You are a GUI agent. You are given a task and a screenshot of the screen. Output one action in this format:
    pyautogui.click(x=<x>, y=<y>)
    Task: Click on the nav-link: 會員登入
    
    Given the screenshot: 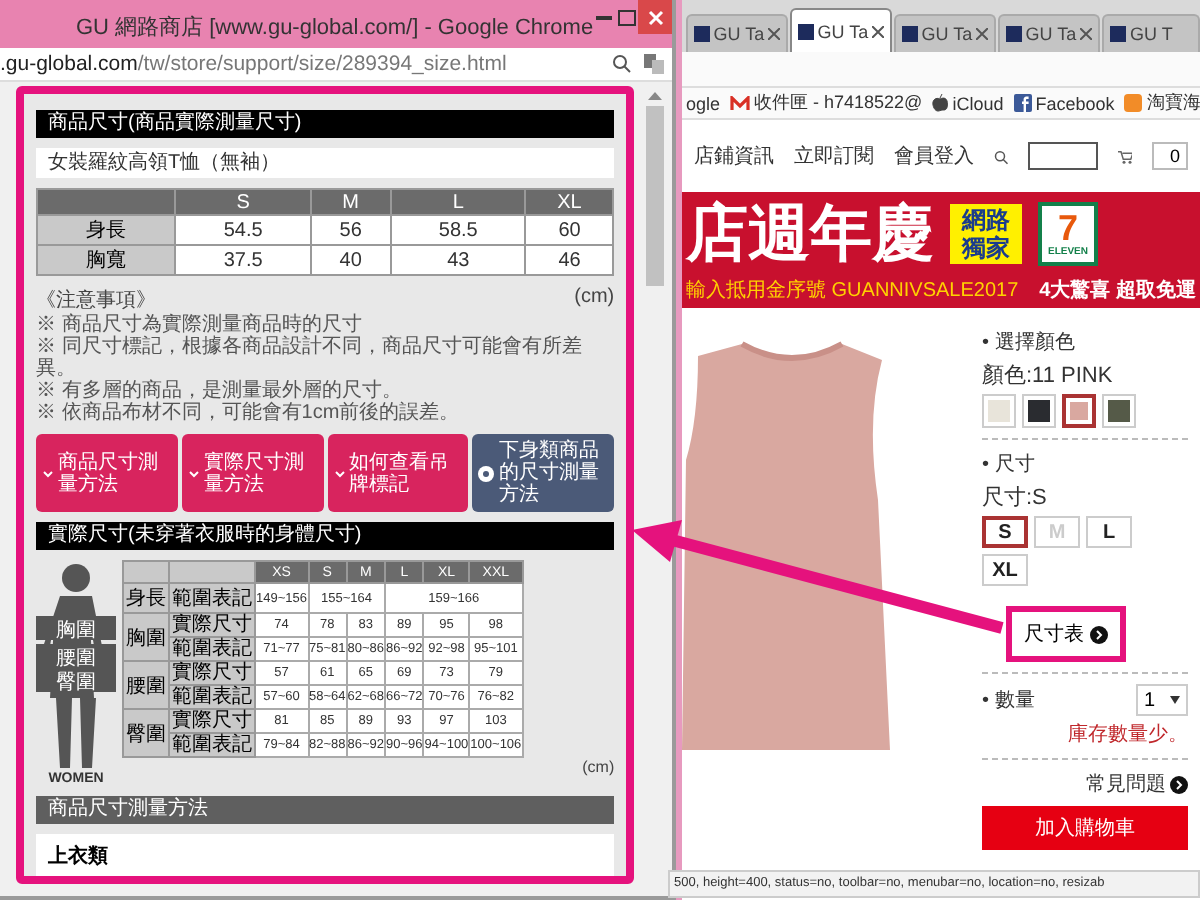 What is the action you would take?
    pyautogui.click(x=934, y=156)
    